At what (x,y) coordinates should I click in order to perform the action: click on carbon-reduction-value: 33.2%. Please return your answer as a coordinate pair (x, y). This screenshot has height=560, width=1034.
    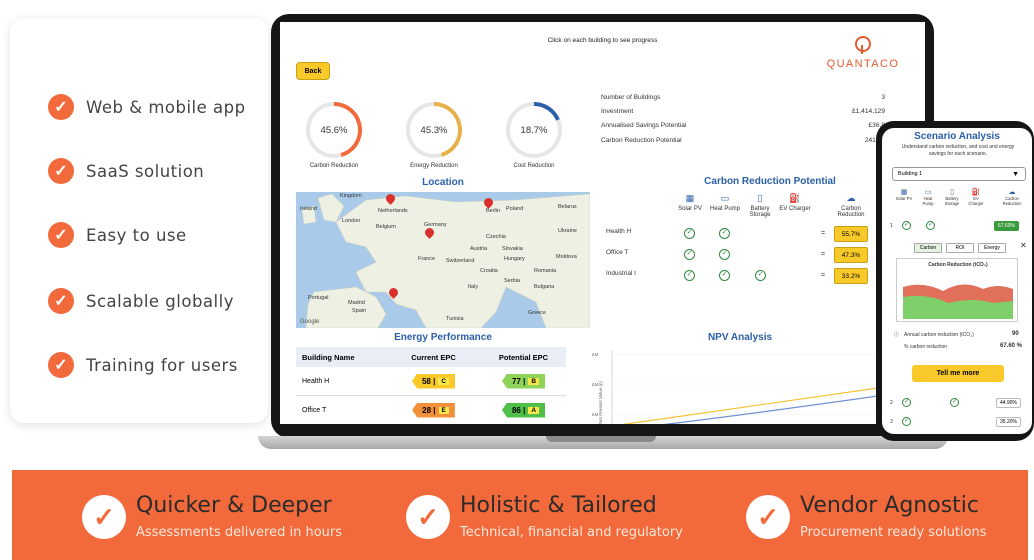
    Looking at the image, I should click on (851, 276).